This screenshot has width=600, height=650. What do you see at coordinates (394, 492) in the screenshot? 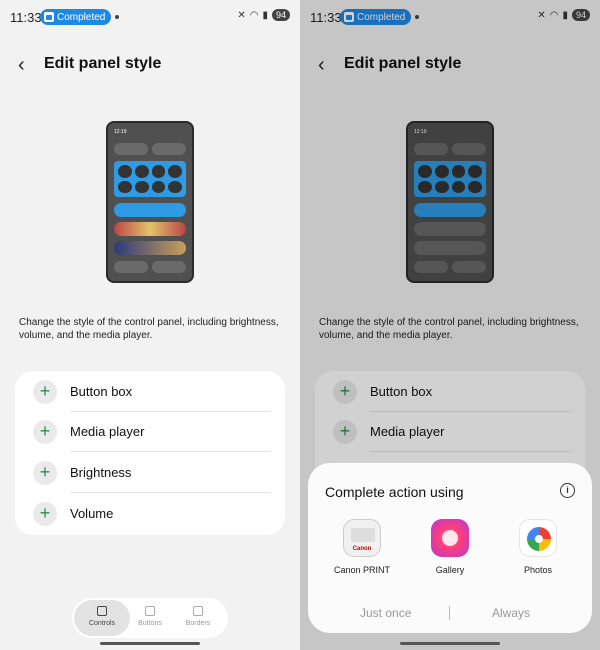
I see `dialog-title: Complete action using` at bounding box center [394, 492].